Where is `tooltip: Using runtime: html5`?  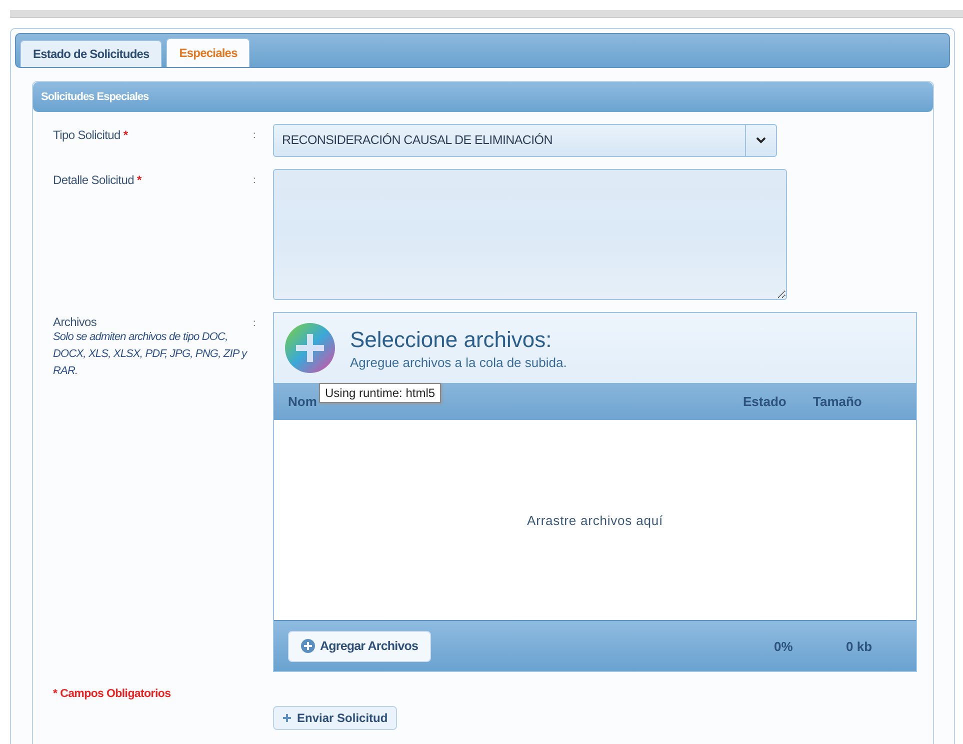 tooltip: Using runtime: html5 is located at coordinates (380, 393).